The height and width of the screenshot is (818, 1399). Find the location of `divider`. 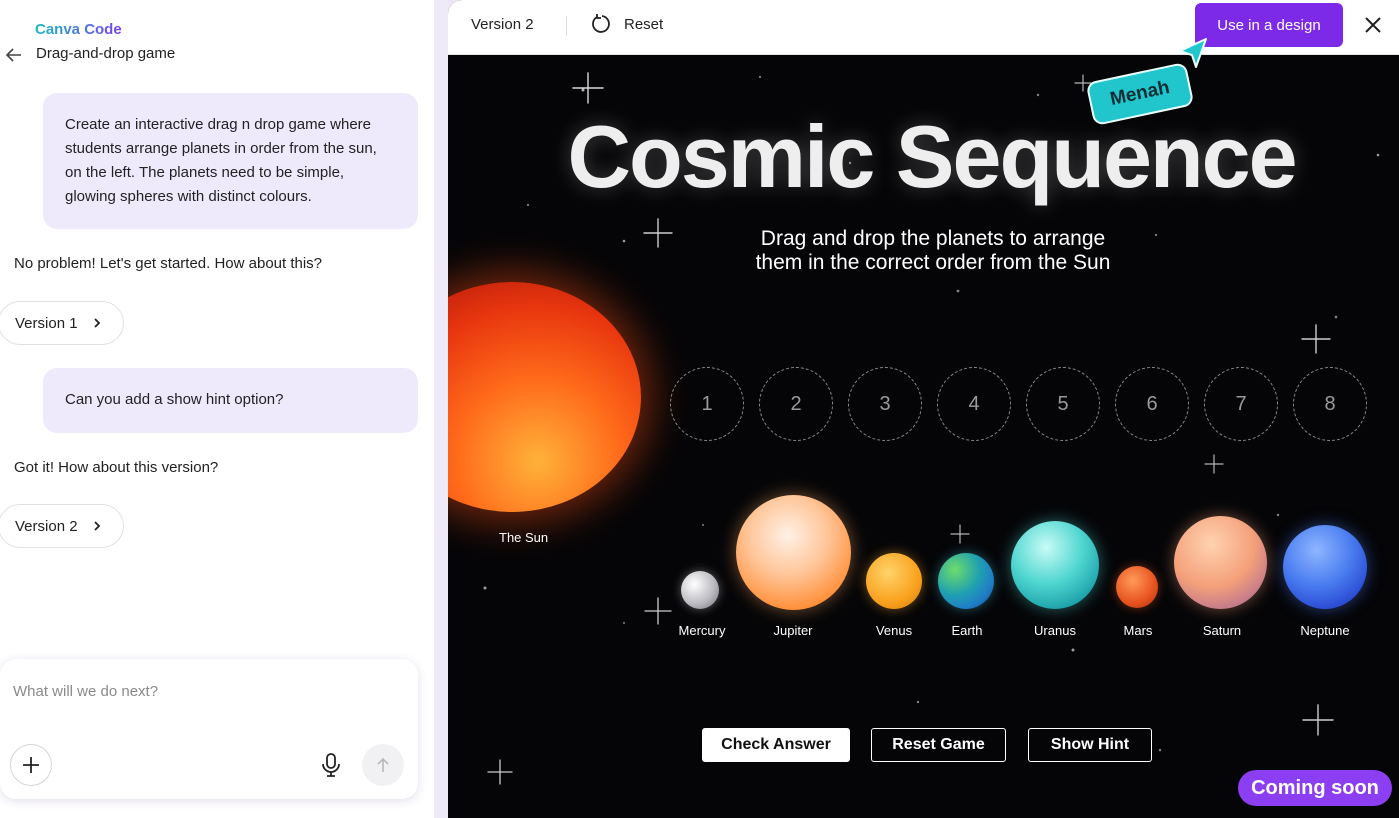

divider is located at coordinates (566, 26).